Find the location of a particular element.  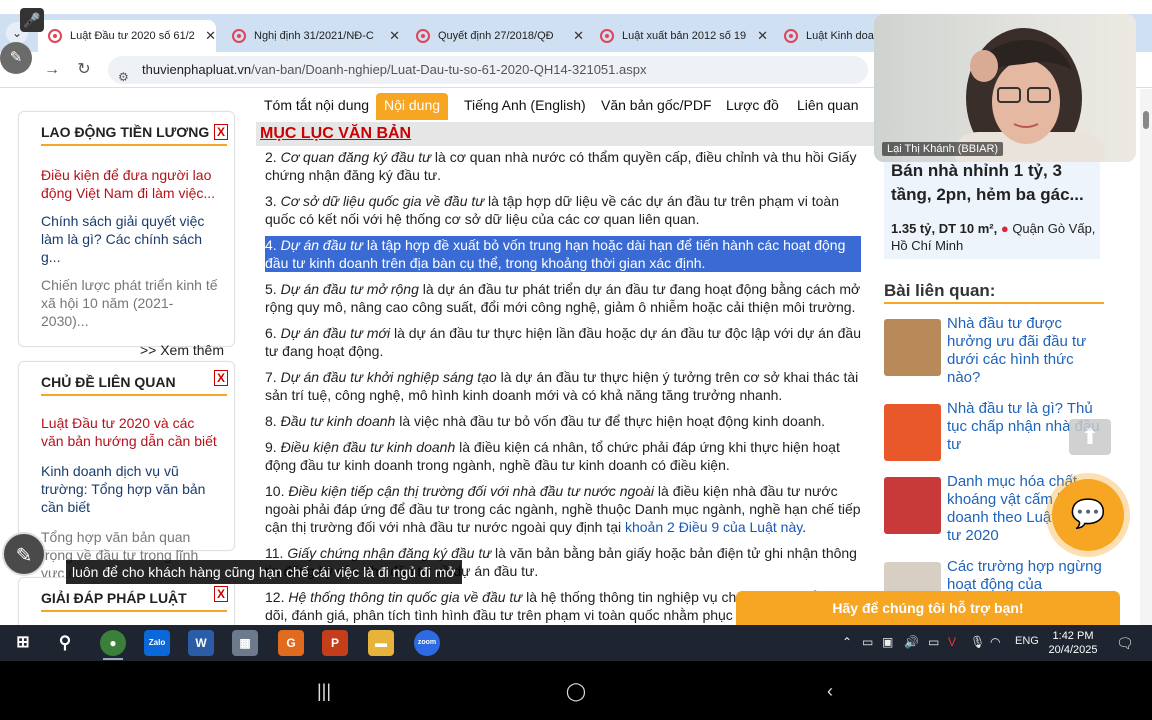

tab-related: Liên quan hiệ is located at coordinates (831, 115).